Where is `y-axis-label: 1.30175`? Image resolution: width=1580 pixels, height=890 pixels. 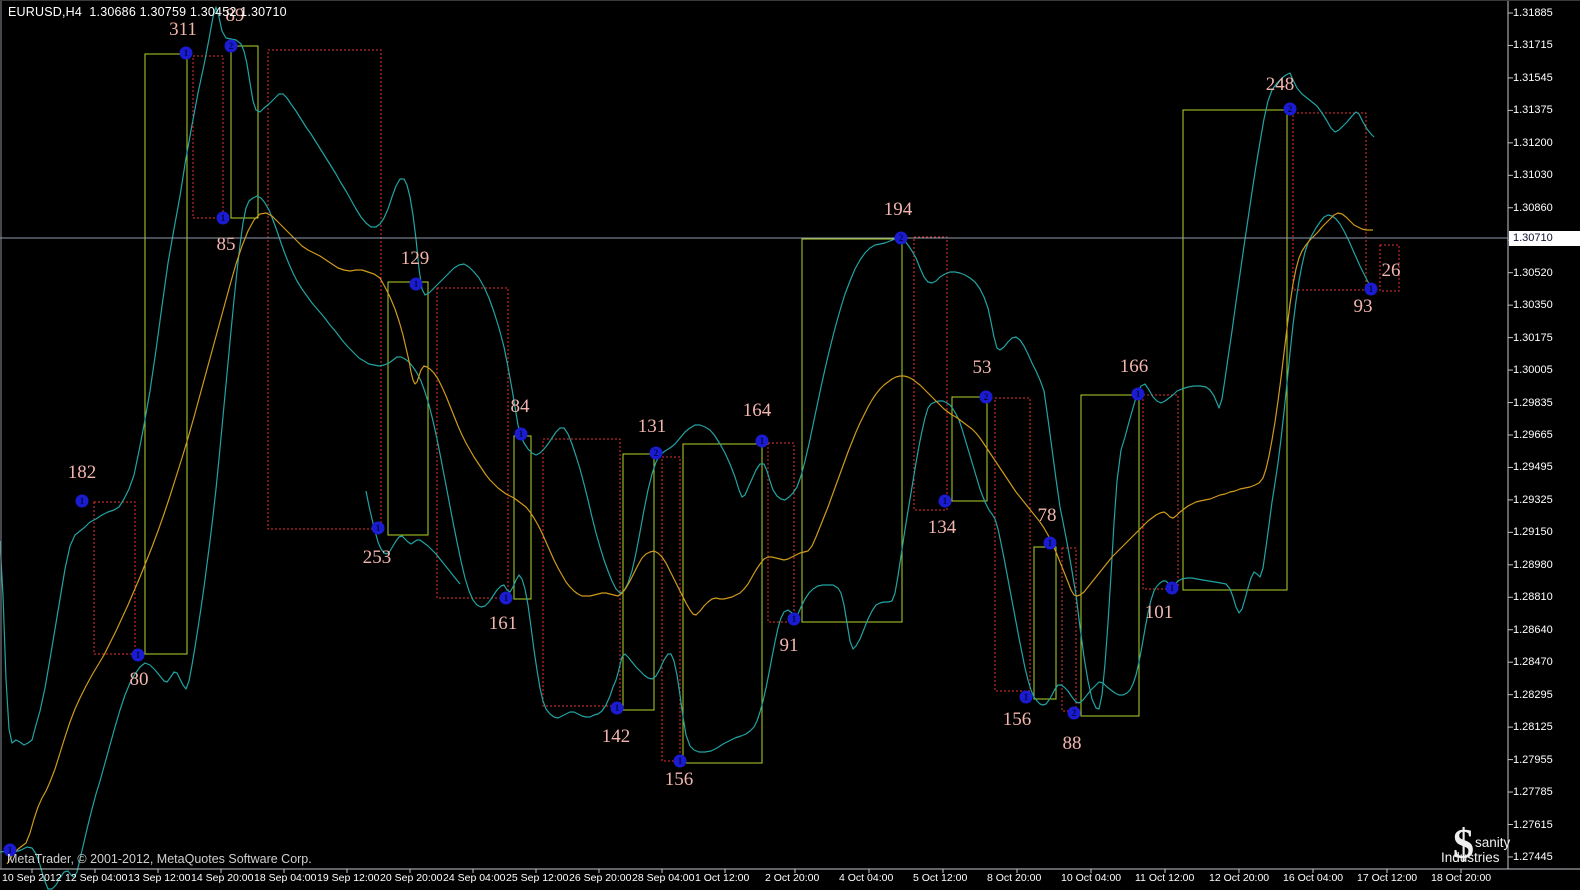 y-axis-label: 1.30175 is located at coordinates (1533, 337).